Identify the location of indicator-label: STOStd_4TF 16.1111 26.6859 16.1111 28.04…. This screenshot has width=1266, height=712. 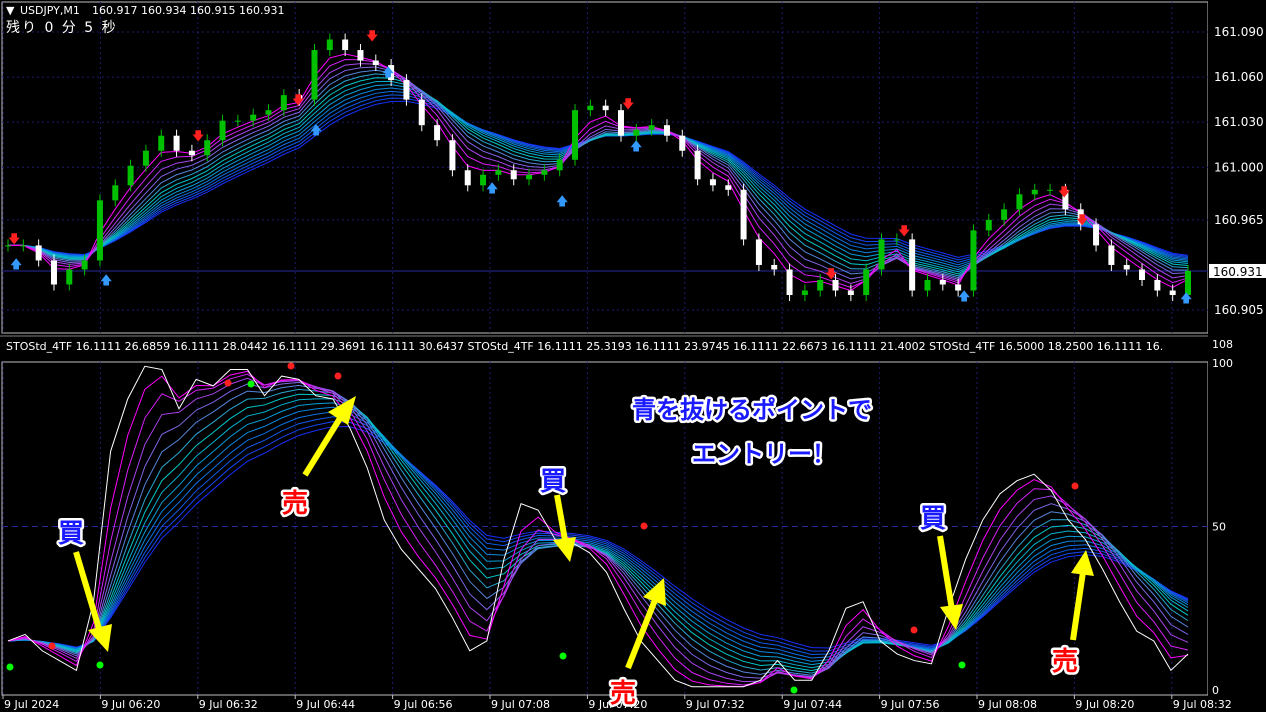
(584, 346).